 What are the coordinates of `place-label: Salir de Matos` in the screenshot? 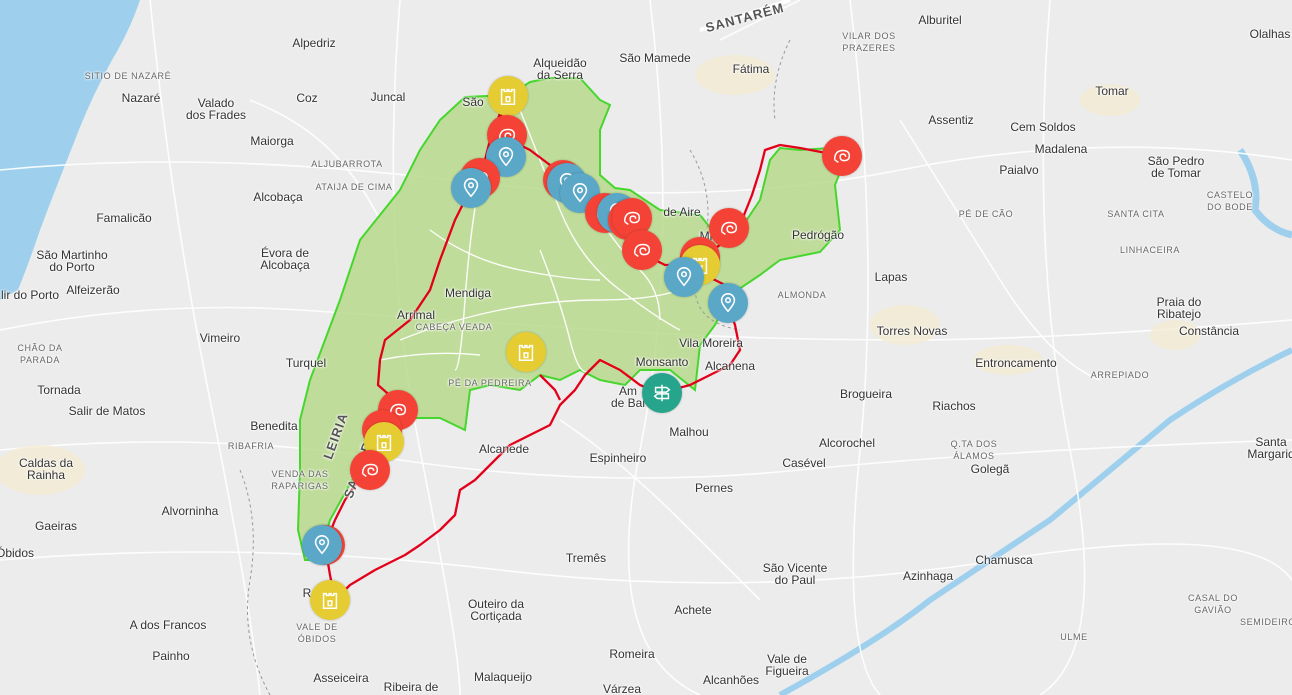 It's located at (107, 411).